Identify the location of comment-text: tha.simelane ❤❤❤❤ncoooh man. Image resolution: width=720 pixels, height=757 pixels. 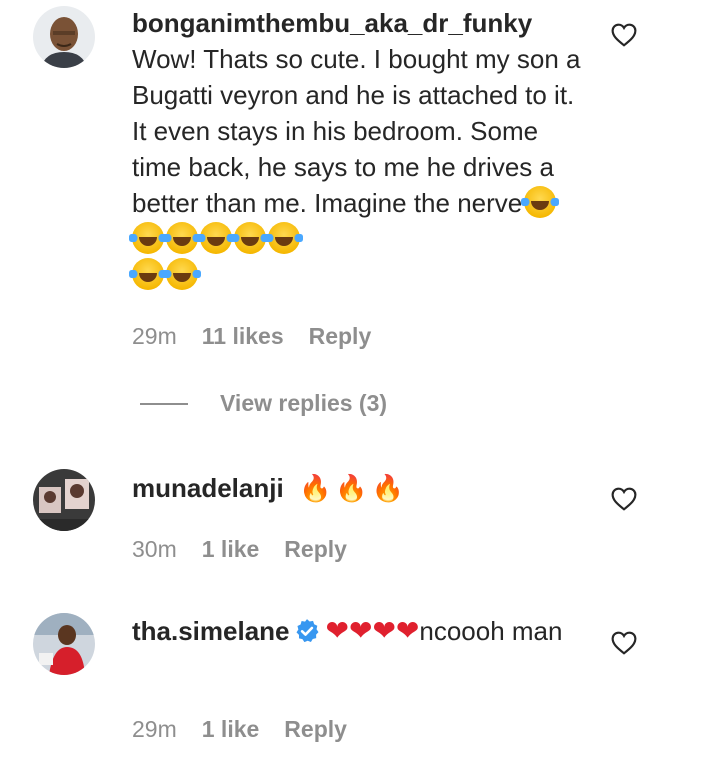
(362, 631).